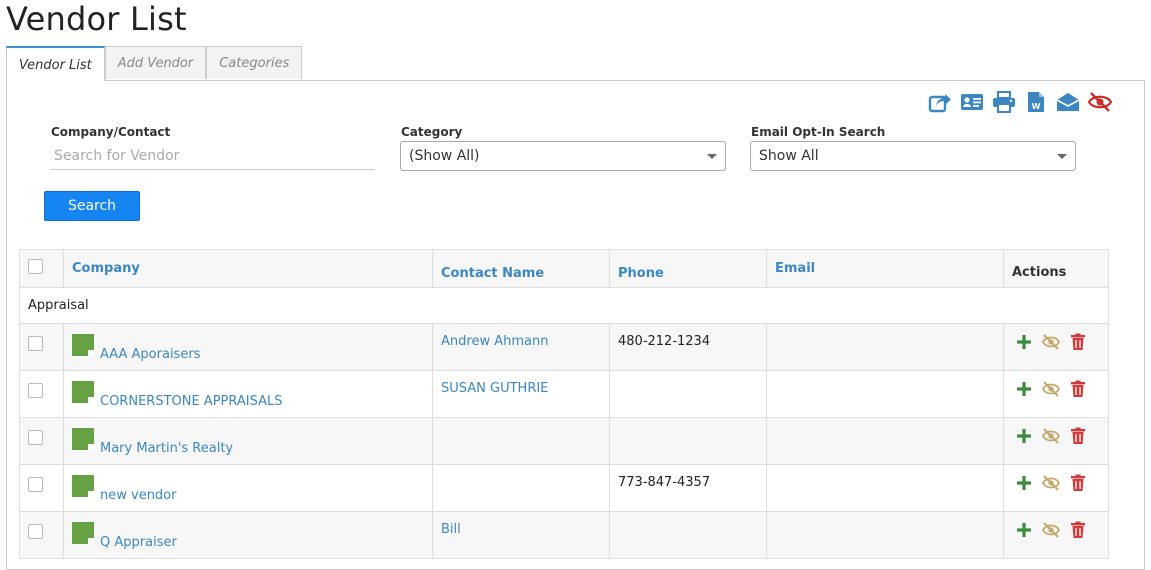 Image resolution: width=1151 pixels, height=570 pixels. I want to click on company-cell: CORNERSTONE APPRAISALS, so click(248, 394).